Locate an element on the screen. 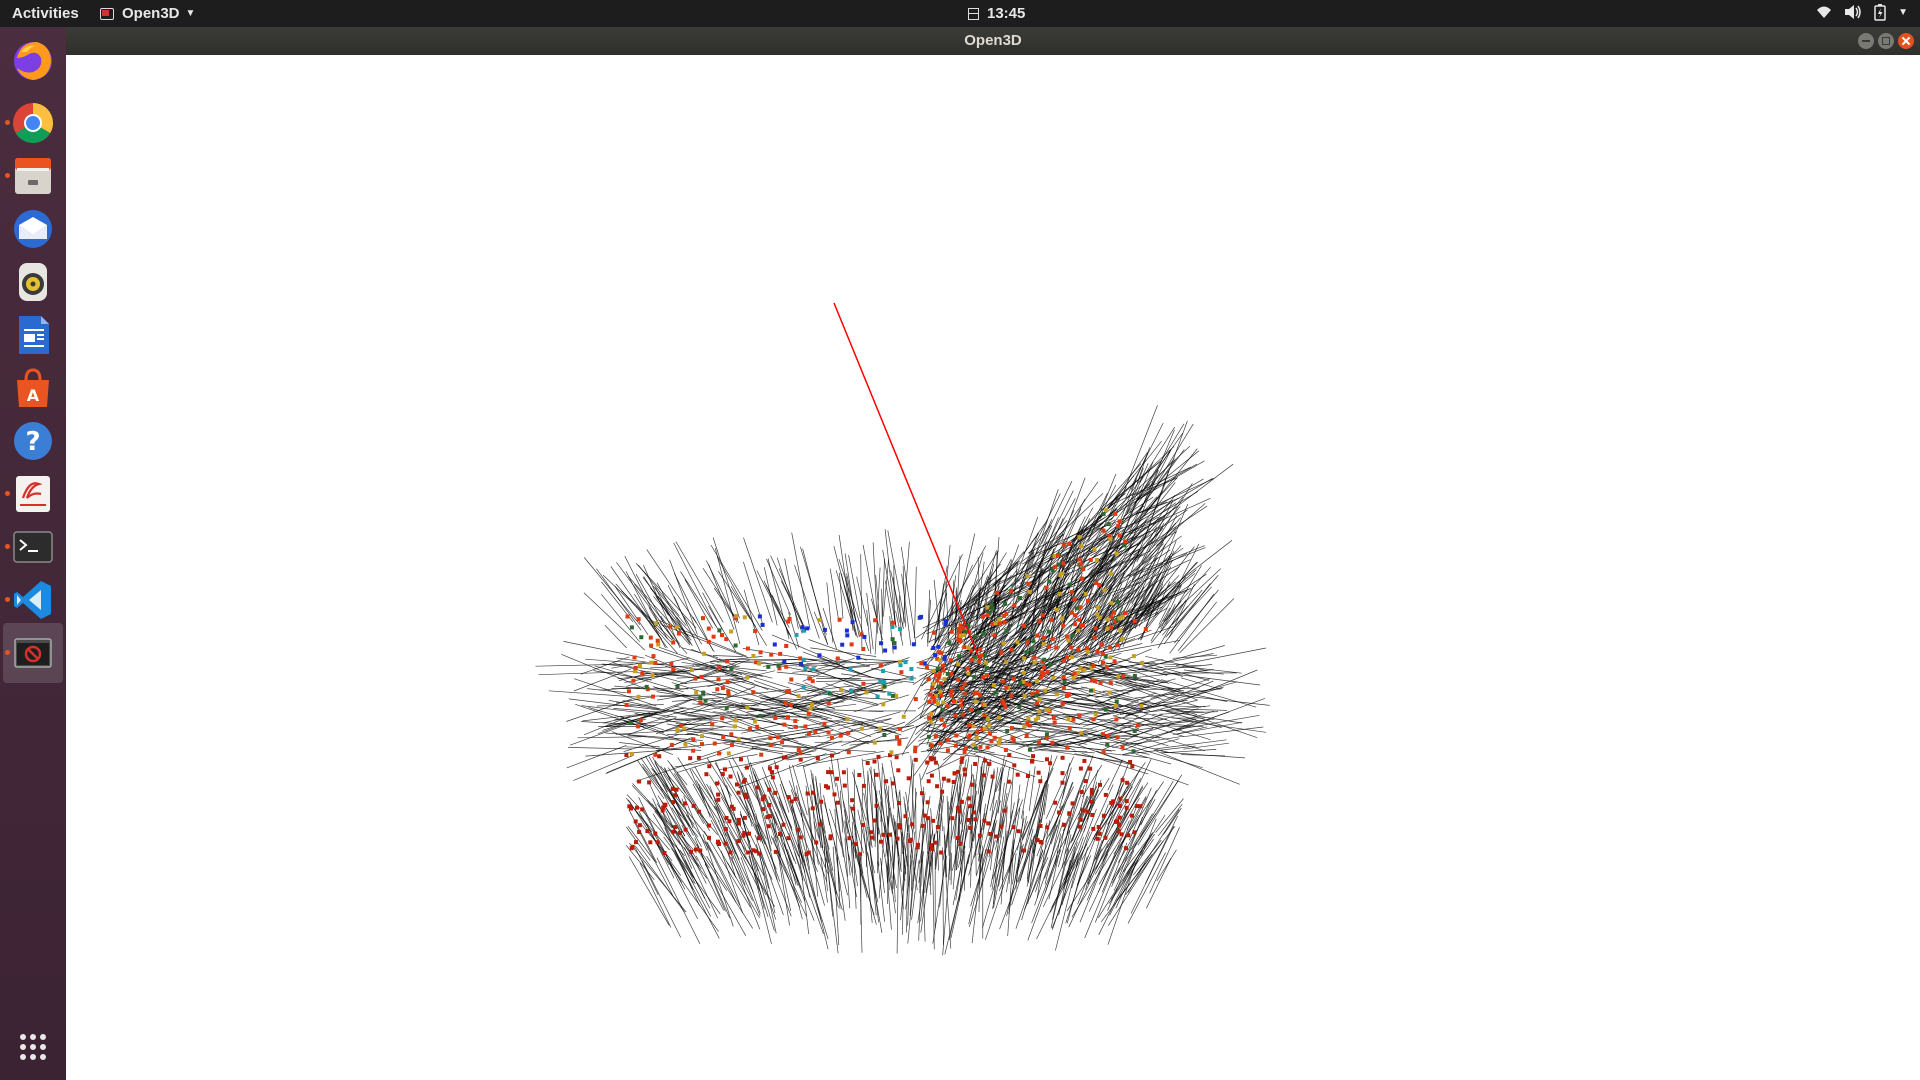 This screenshot has width=1920, height=1080. red-axis-line is located at coordinates (907, 481).